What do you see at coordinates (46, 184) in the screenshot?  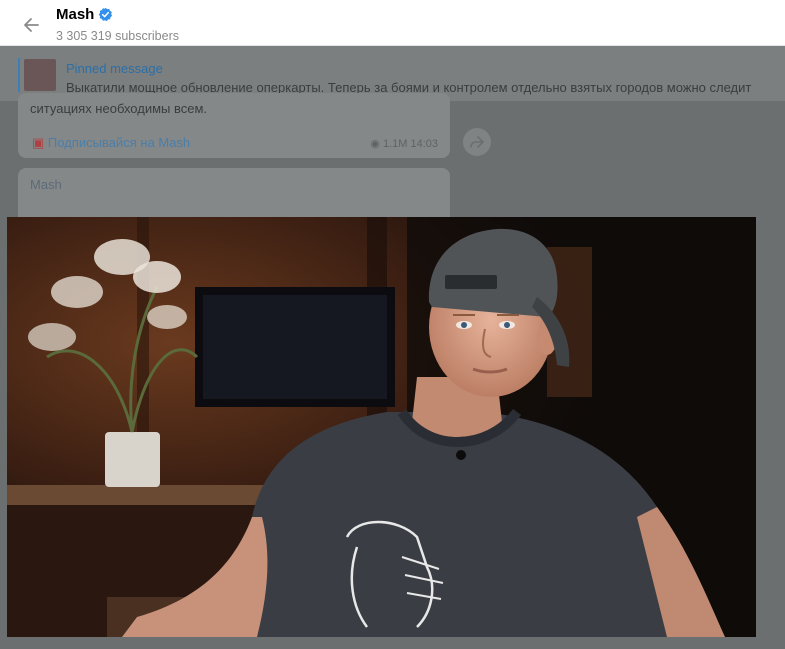 I see `message-sender: Mash` at bounding box center [46, 184].